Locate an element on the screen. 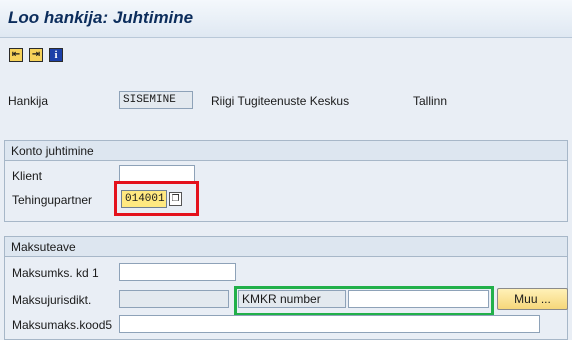  kmkr-label: KMKR number is located at coordinates (292, 299).